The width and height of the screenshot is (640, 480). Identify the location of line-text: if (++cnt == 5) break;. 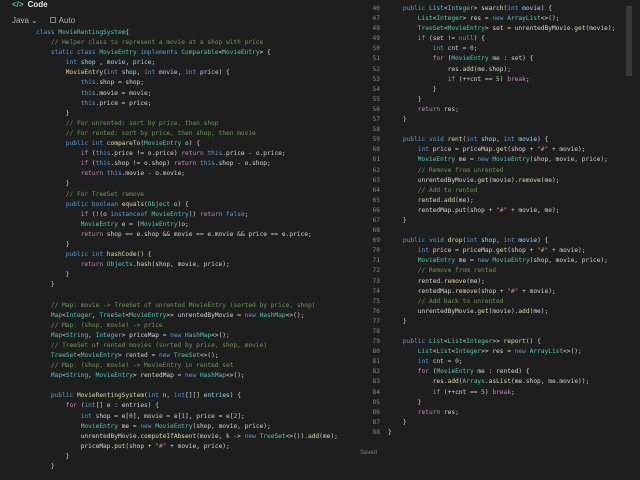
(451, 393).